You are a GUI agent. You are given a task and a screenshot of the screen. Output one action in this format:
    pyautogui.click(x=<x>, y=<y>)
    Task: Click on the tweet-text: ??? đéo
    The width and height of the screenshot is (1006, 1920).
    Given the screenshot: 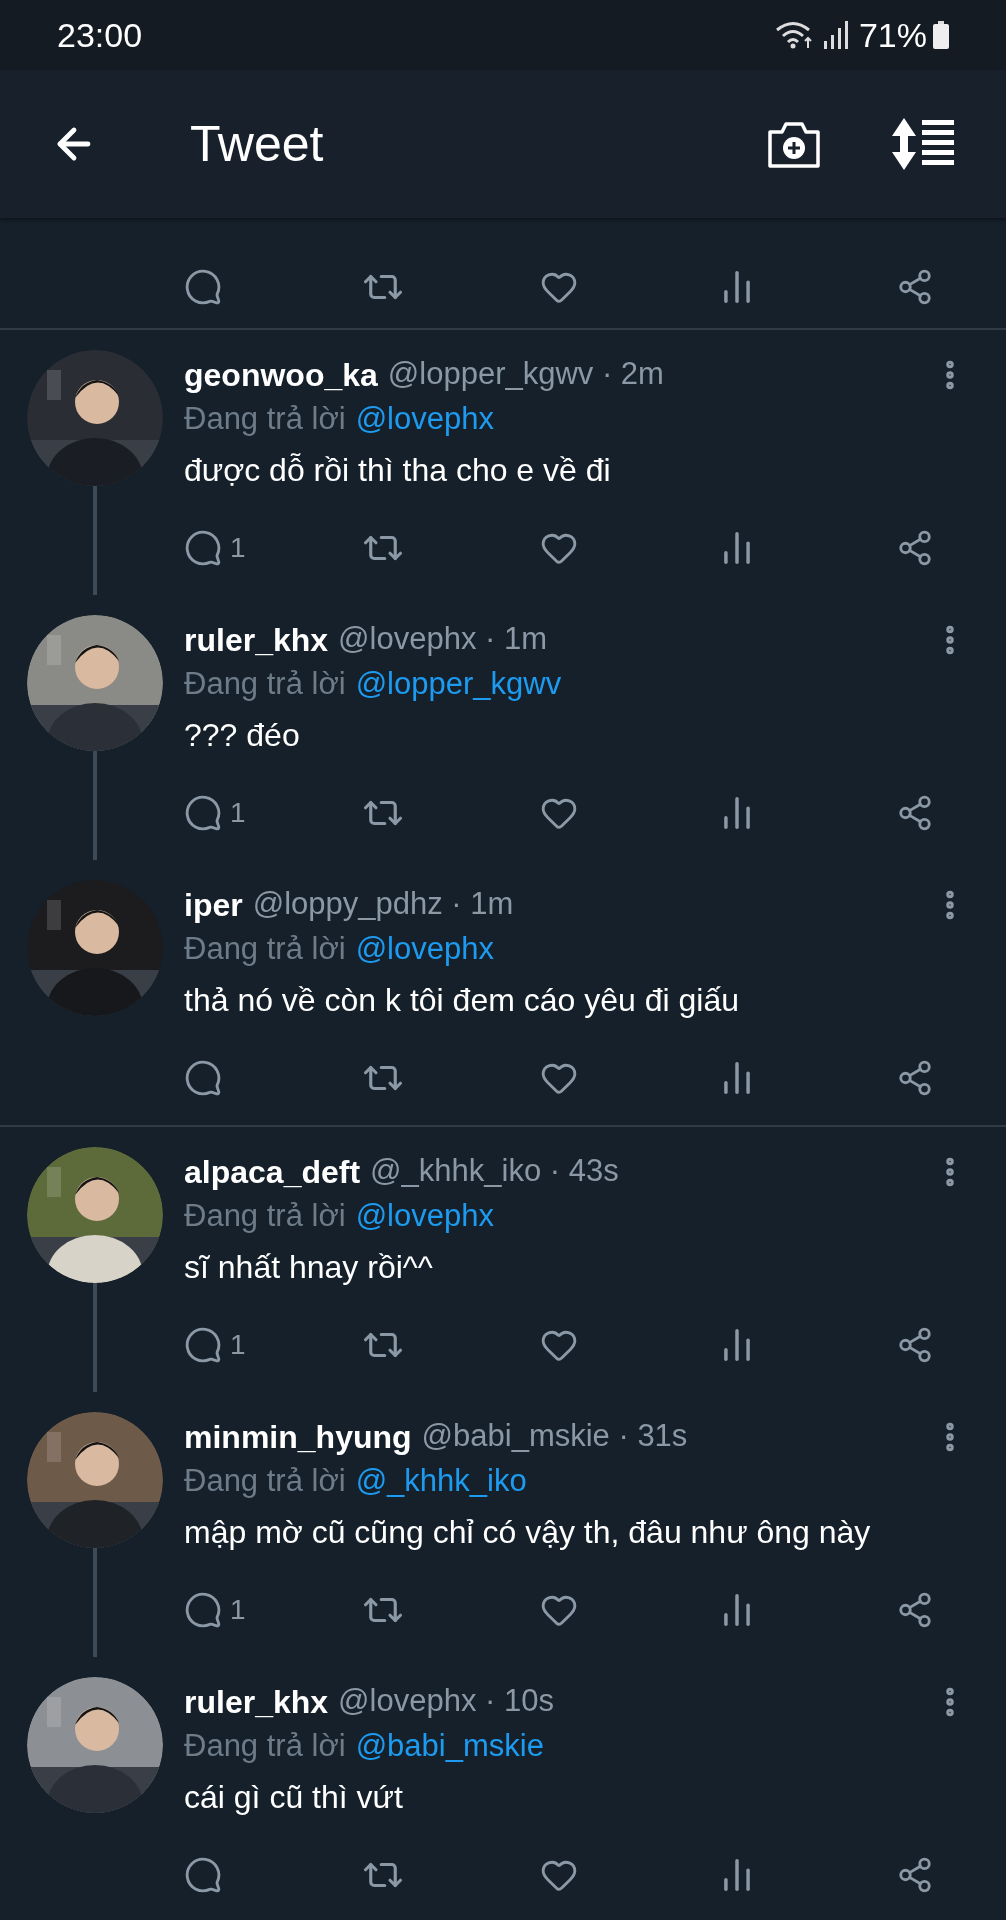 What is the action you would take?
    pyautogui.click(x=242, y=735)
    